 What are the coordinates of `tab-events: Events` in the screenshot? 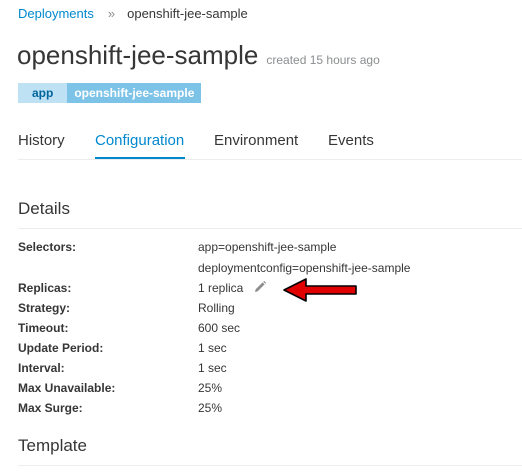 It's located at (351, 140).